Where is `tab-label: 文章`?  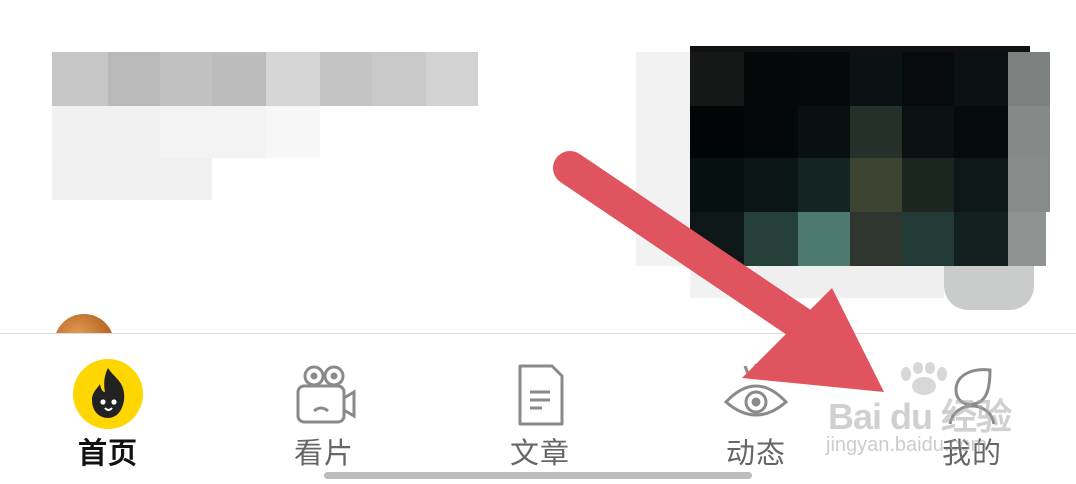
tab-label: 文章 is located at coordinates (539, 453).